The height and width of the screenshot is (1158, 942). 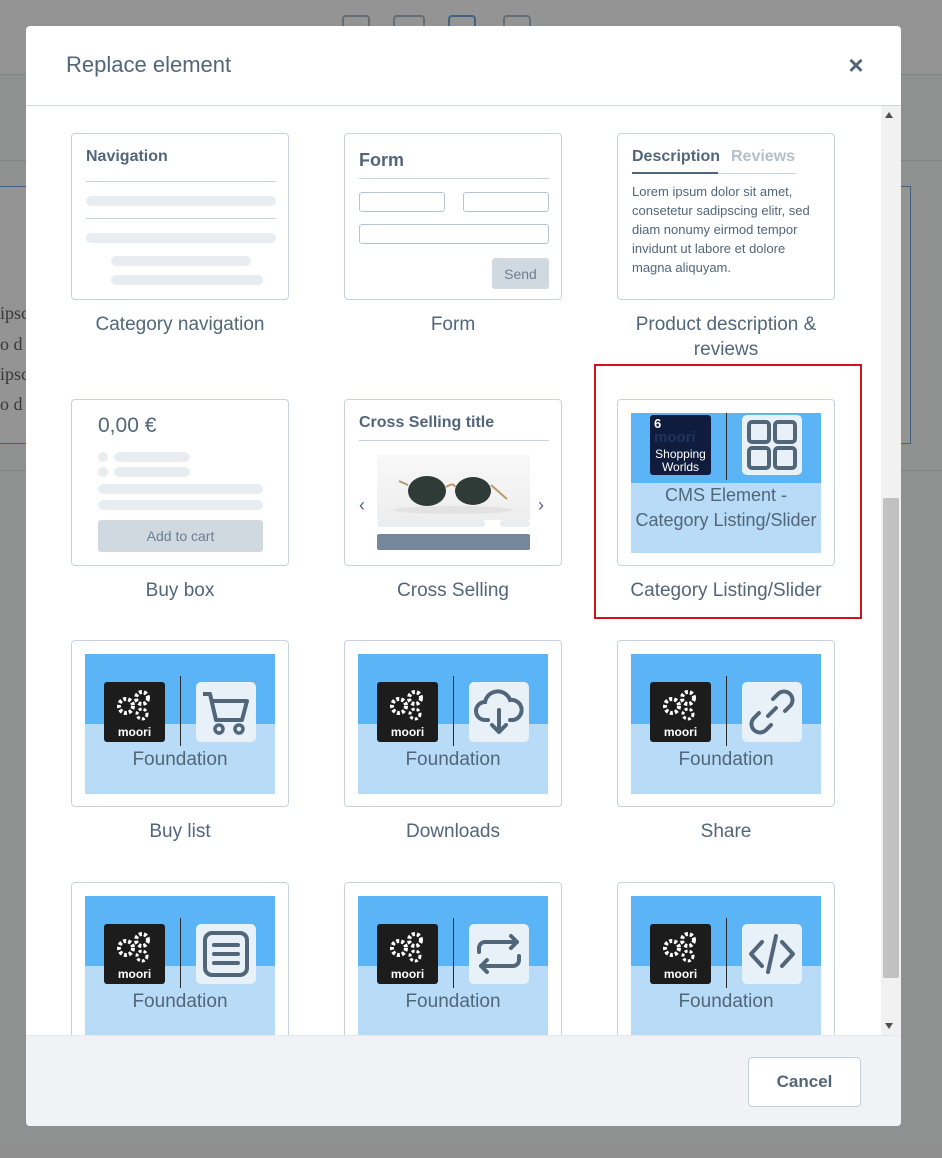 I want to click on preview-add-to-cart-button: Add to cart, so click(x=180, y=536).